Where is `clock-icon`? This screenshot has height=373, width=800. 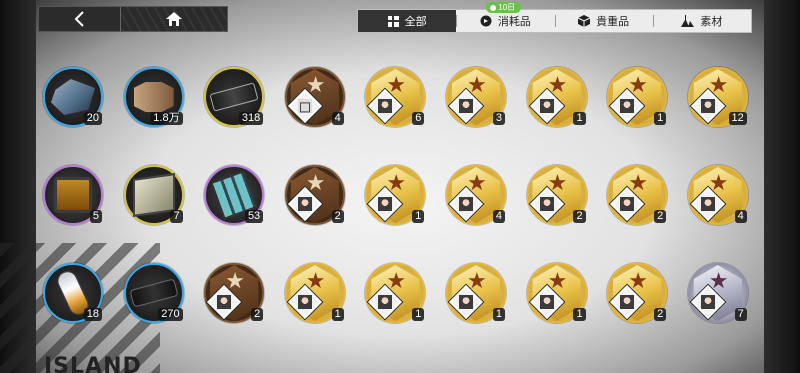
clock-icon is located at coordinates (493, 7).